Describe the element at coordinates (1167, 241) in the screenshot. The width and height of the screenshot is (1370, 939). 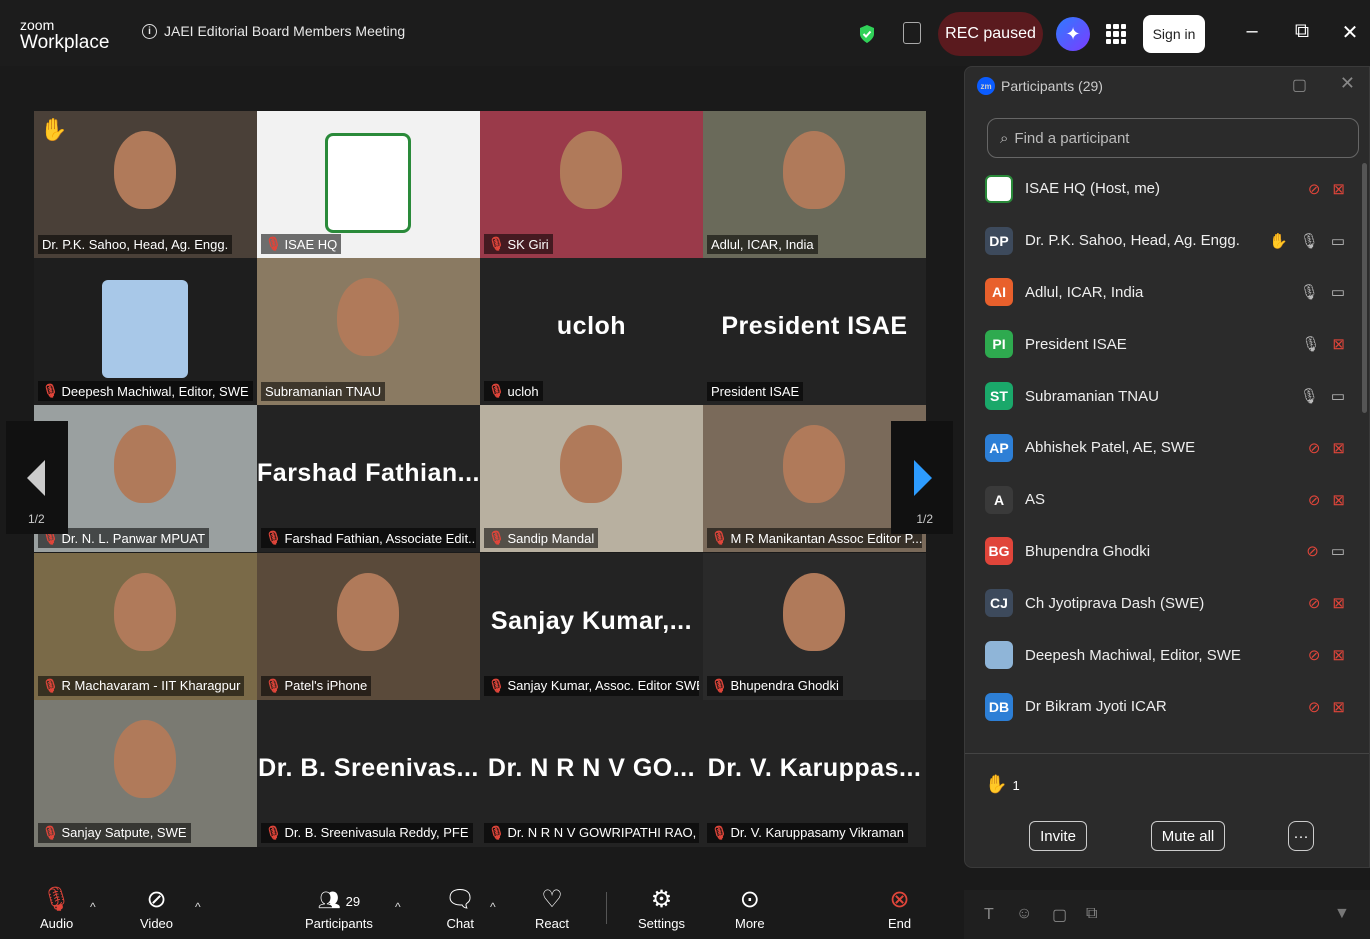
I see `participant-row: DP Dr. P.K. Sahoo, Head, Ag. Engg. ✋ 🎙︎ ▭` at that location.